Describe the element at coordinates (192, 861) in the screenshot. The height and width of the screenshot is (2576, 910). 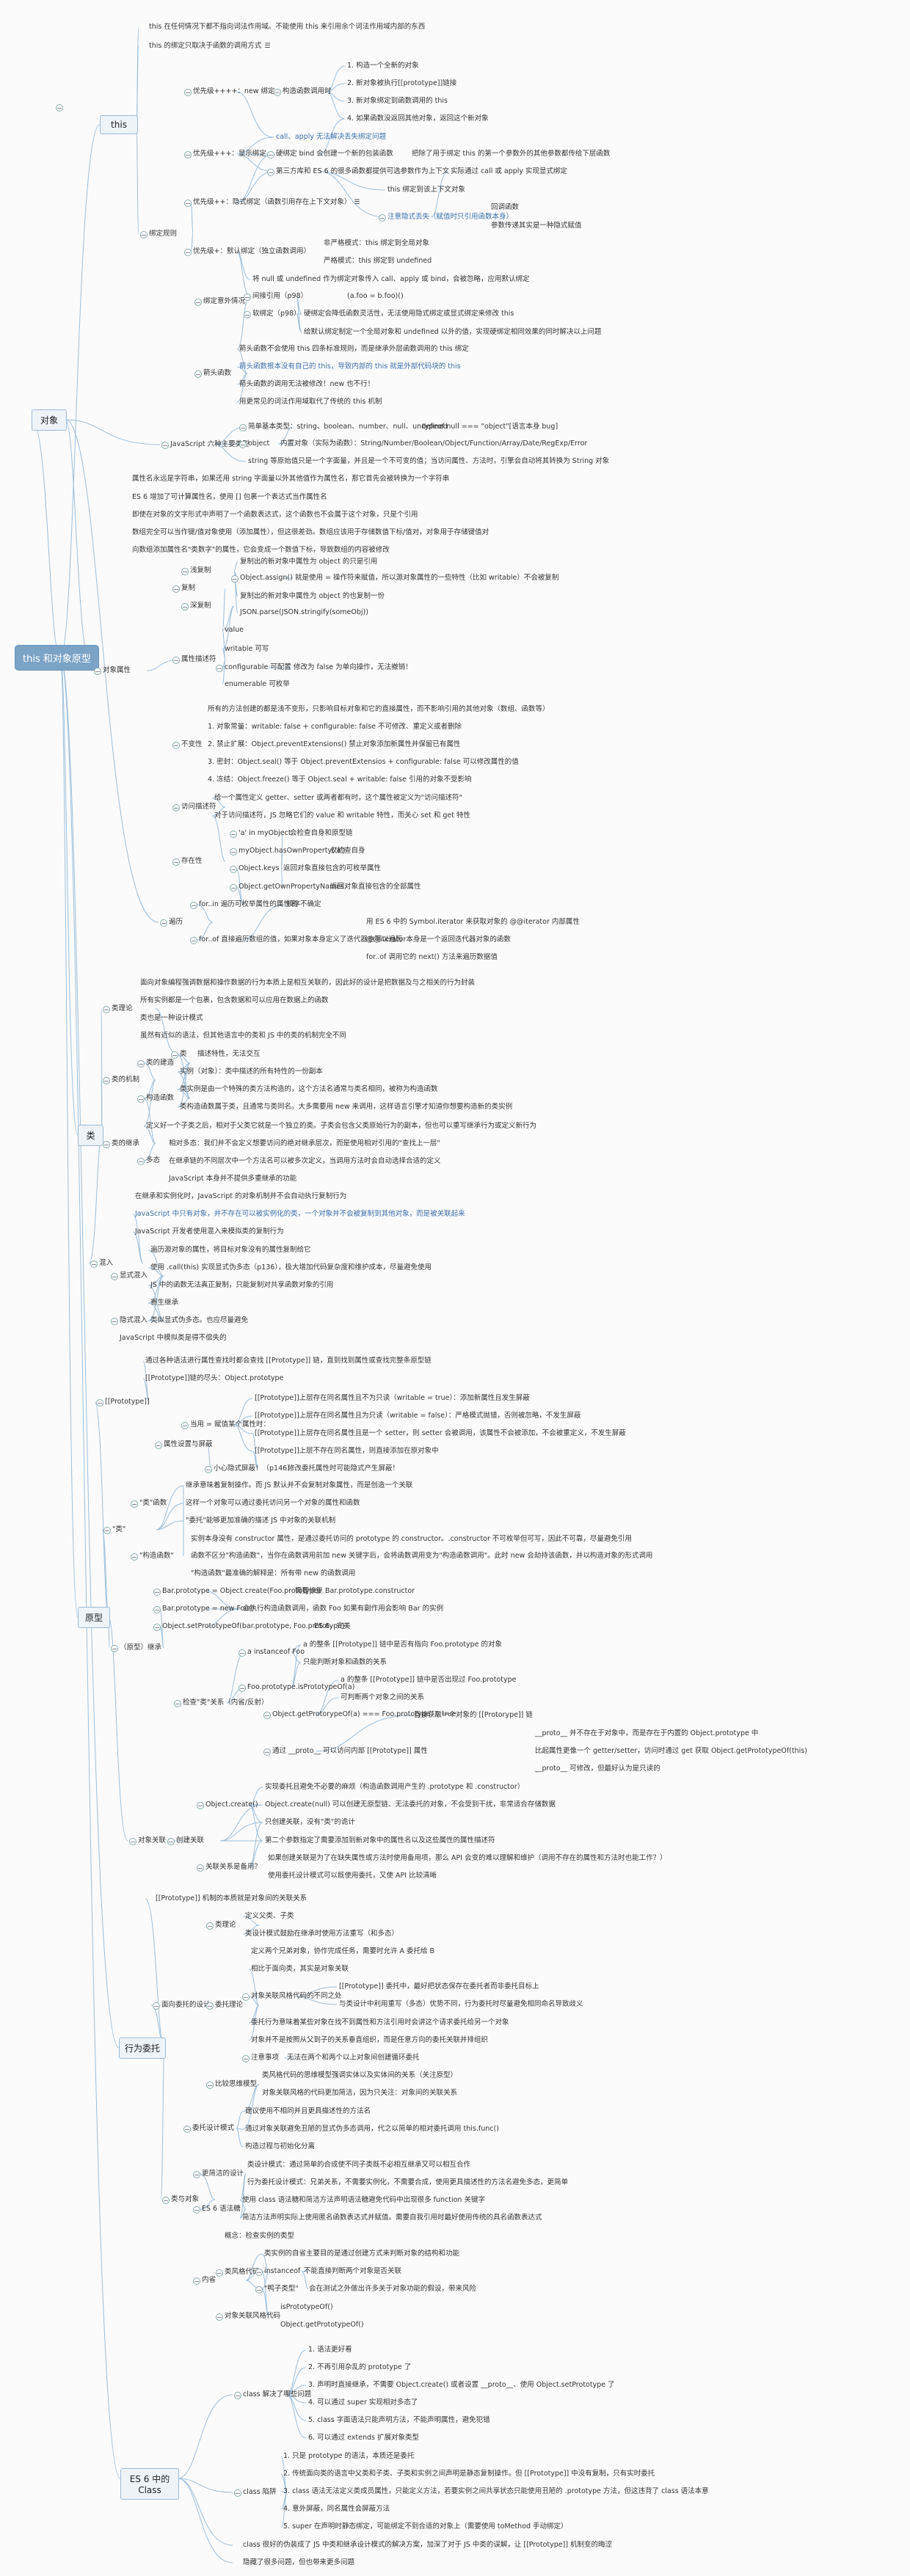
I see `topic-node-object: 存在性` at that location.